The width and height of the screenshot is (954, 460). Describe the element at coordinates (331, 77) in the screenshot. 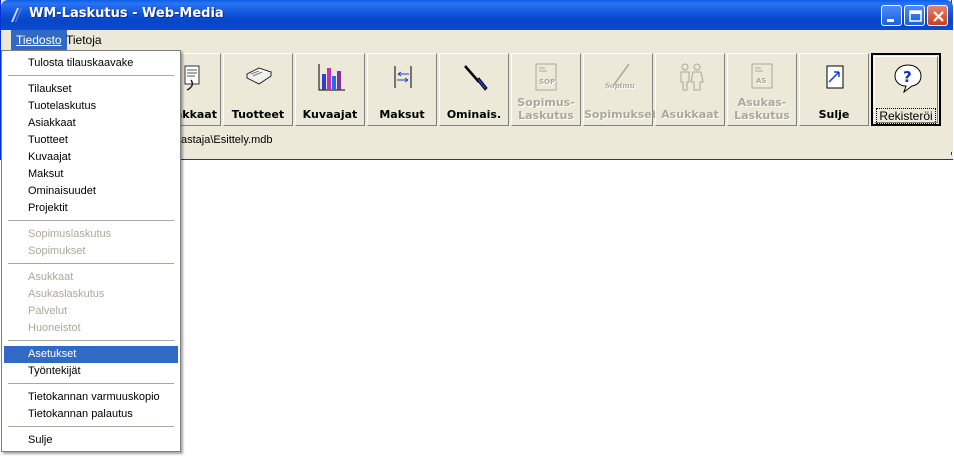

I see `bar-chart-icon` at that location.